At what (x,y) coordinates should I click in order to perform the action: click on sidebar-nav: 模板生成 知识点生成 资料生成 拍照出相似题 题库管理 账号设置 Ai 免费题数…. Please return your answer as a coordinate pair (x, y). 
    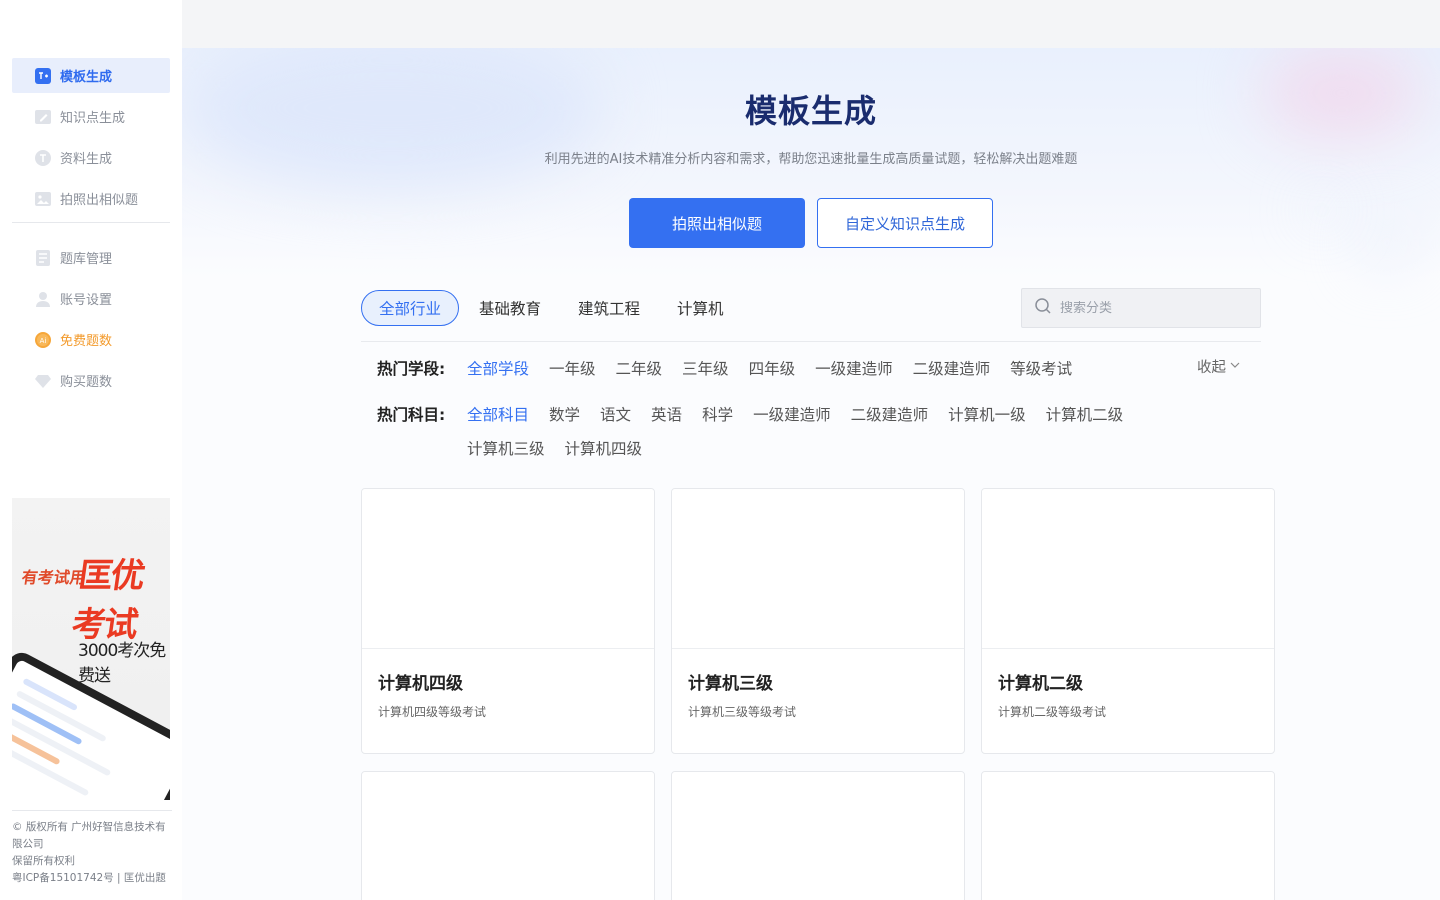
    Looking at the image, I should click on (91, 231).